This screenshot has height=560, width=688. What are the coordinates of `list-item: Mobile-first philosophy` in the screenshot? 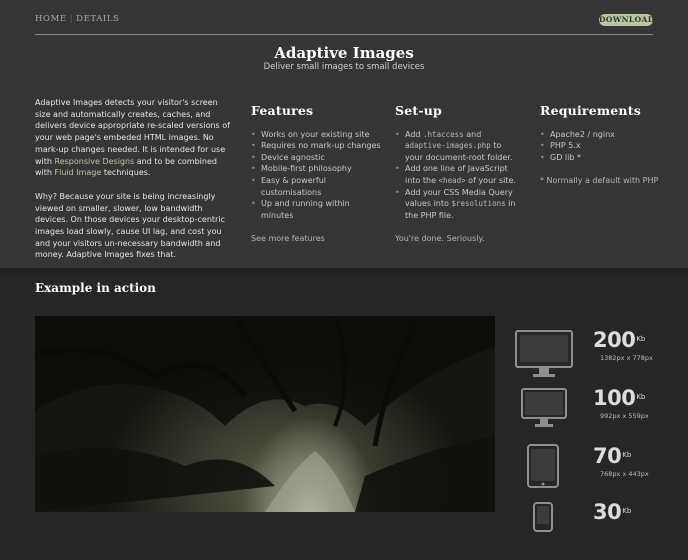 It's located at (316, 169).